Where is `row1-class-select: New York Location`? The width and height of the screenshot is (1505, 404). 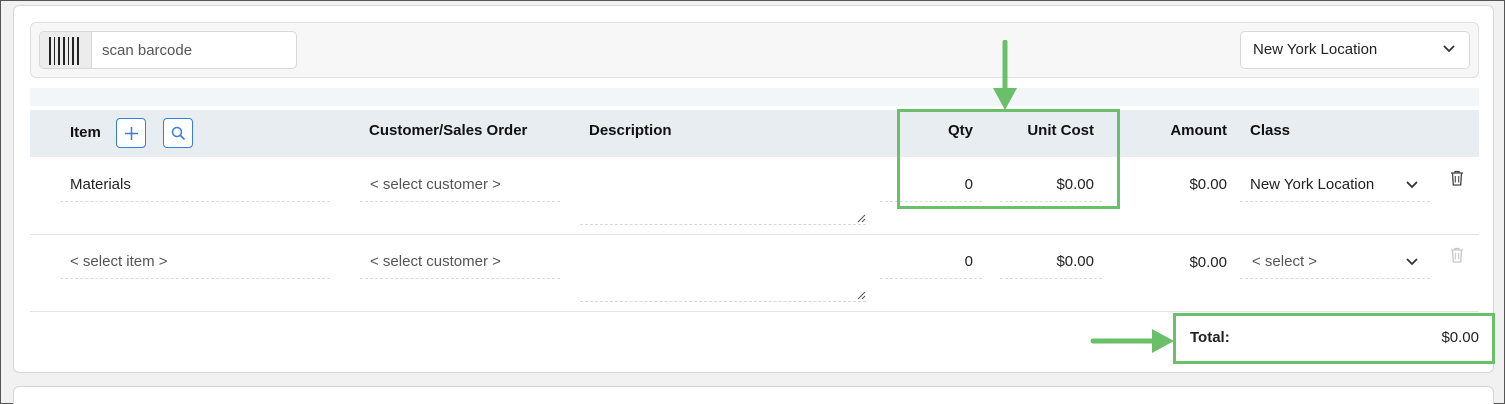 row1-class-select: New York Location is located at coordinates (1312, 184).